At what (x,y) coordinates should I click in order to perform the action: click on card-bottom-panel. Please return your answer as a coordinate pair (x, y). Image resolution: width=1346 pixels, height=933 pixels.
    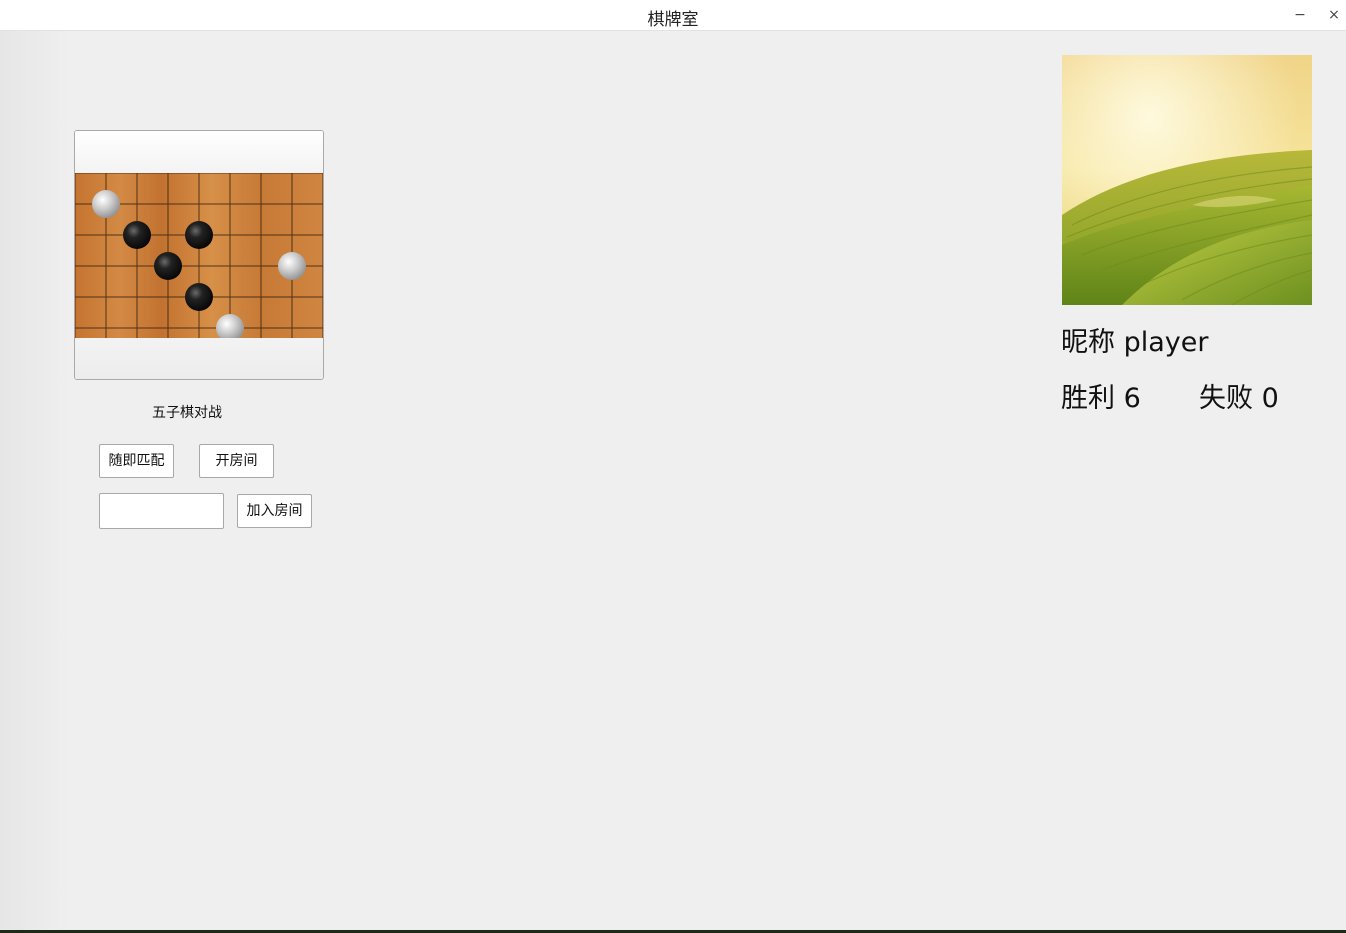
    Looking at the image, I should click on (199, 358).